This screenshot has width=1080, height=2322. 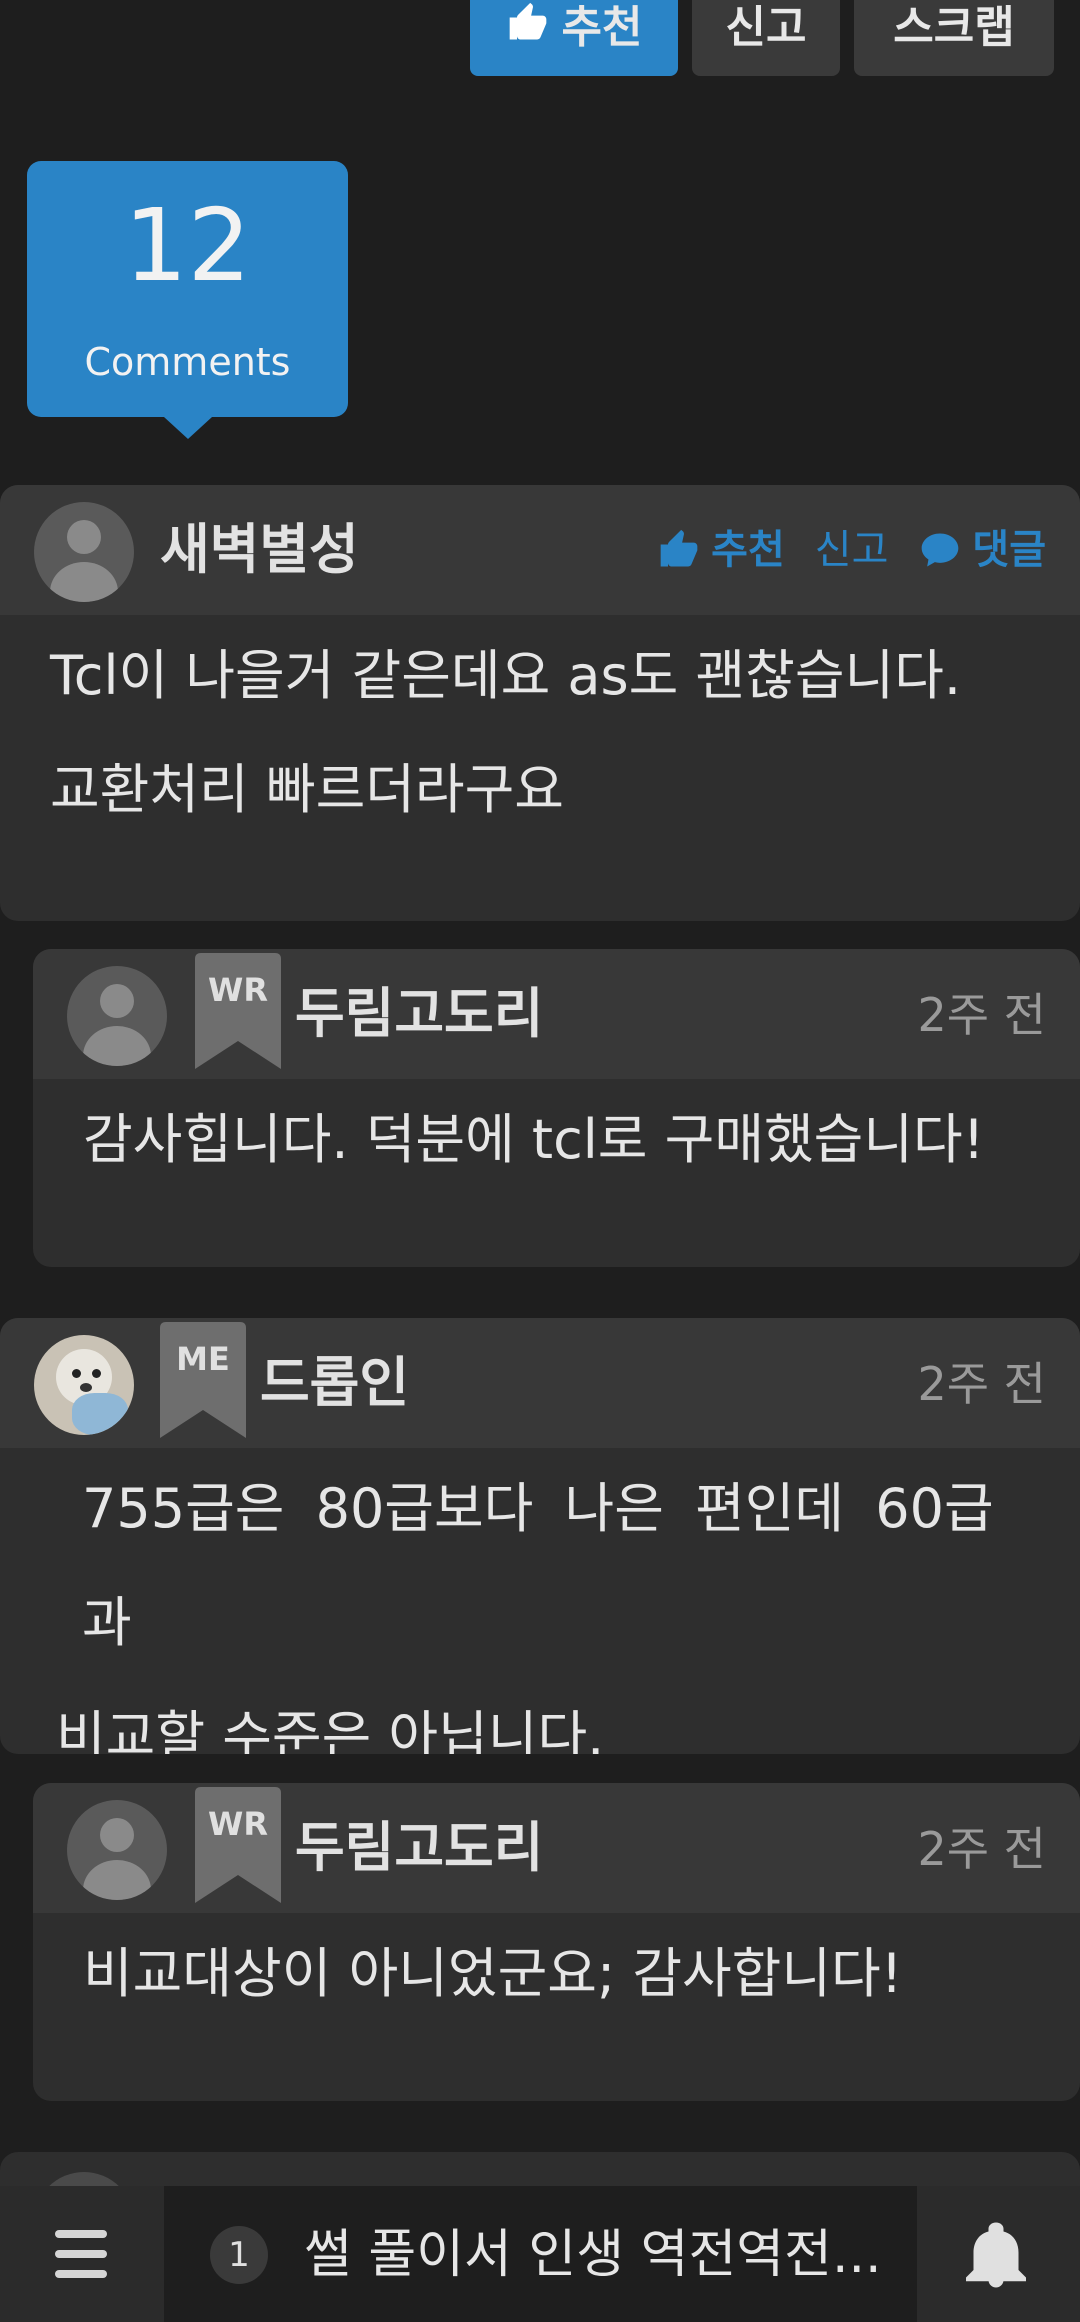 What do you see at coordinates (330, 1729) in the screenshot?
I see `comment-text-line: 비교할 수준은 아닙니다.` at bounding box center [330, 1729].